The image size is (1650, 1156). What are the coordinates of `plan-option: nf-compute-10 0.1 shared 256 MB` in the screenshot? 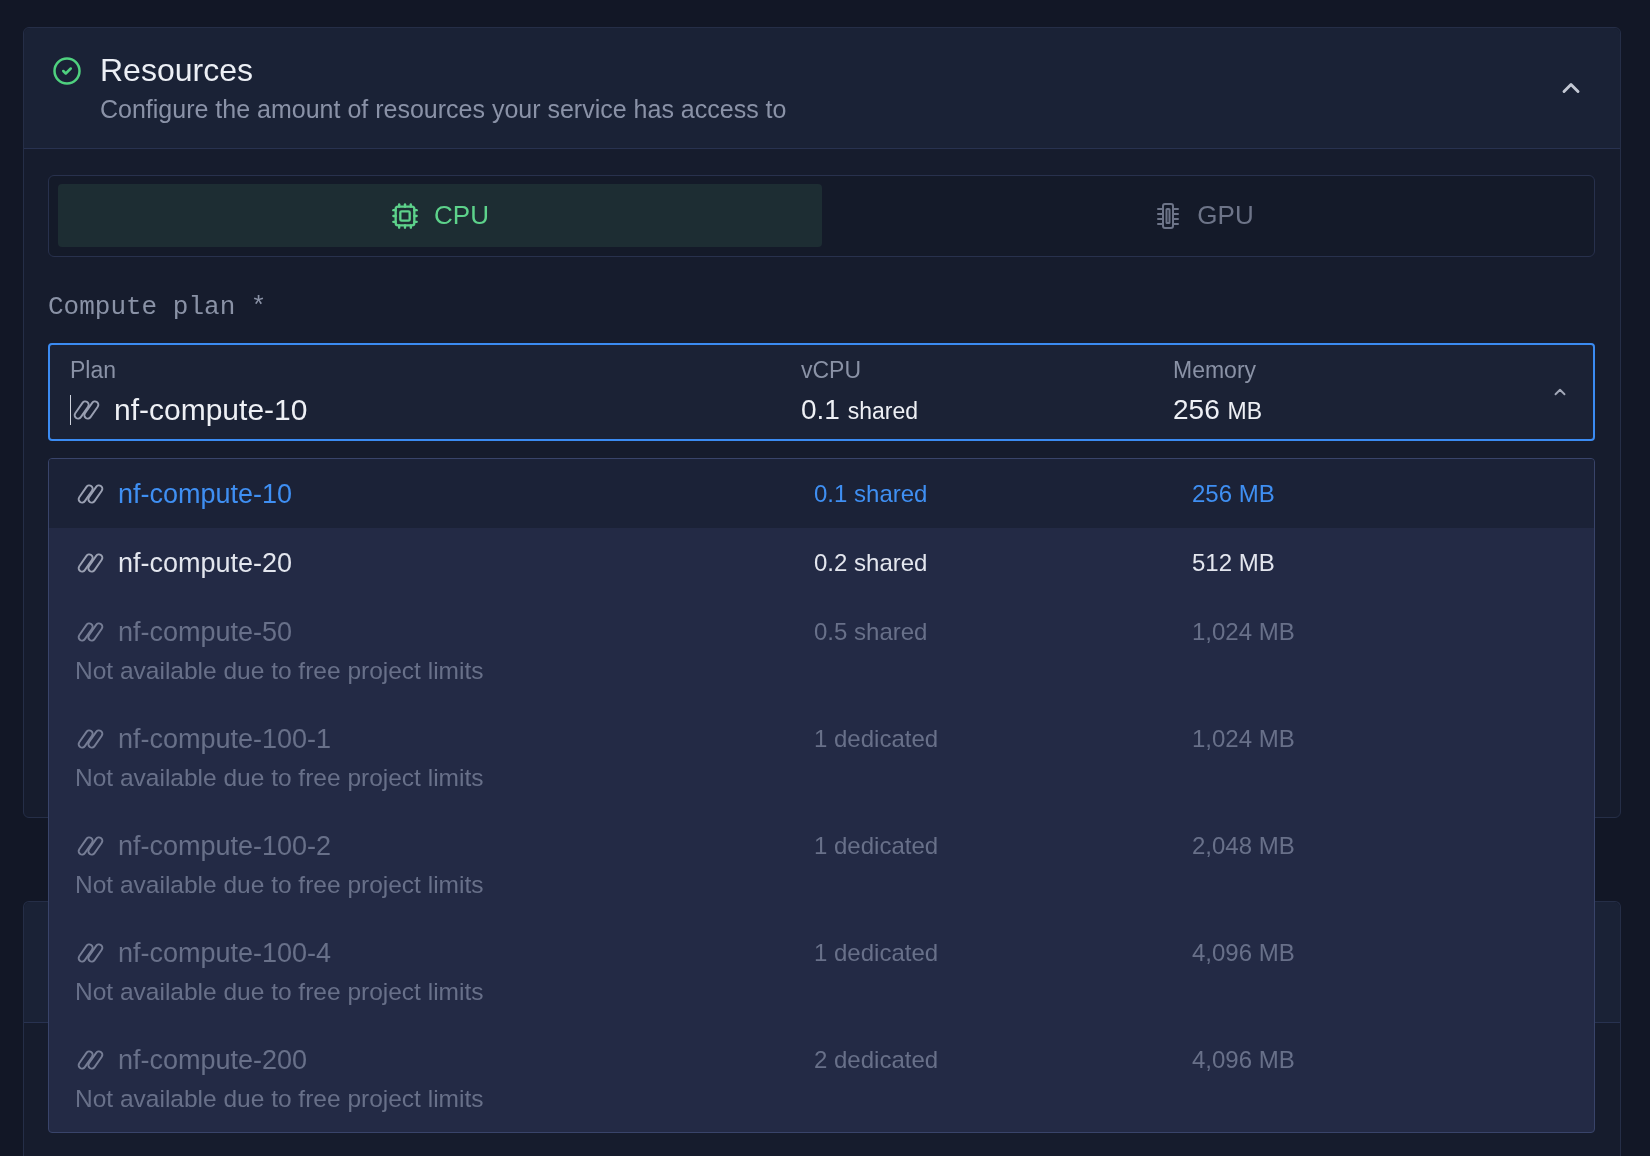 It's located at (821, 493).